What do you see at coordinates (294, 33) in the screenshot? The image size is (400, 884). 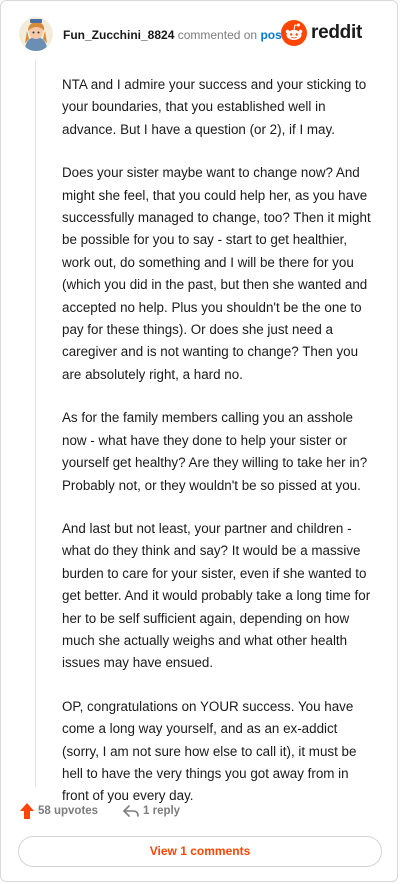 I see `reddit-logo-icon` at bounding box center [294, 33].